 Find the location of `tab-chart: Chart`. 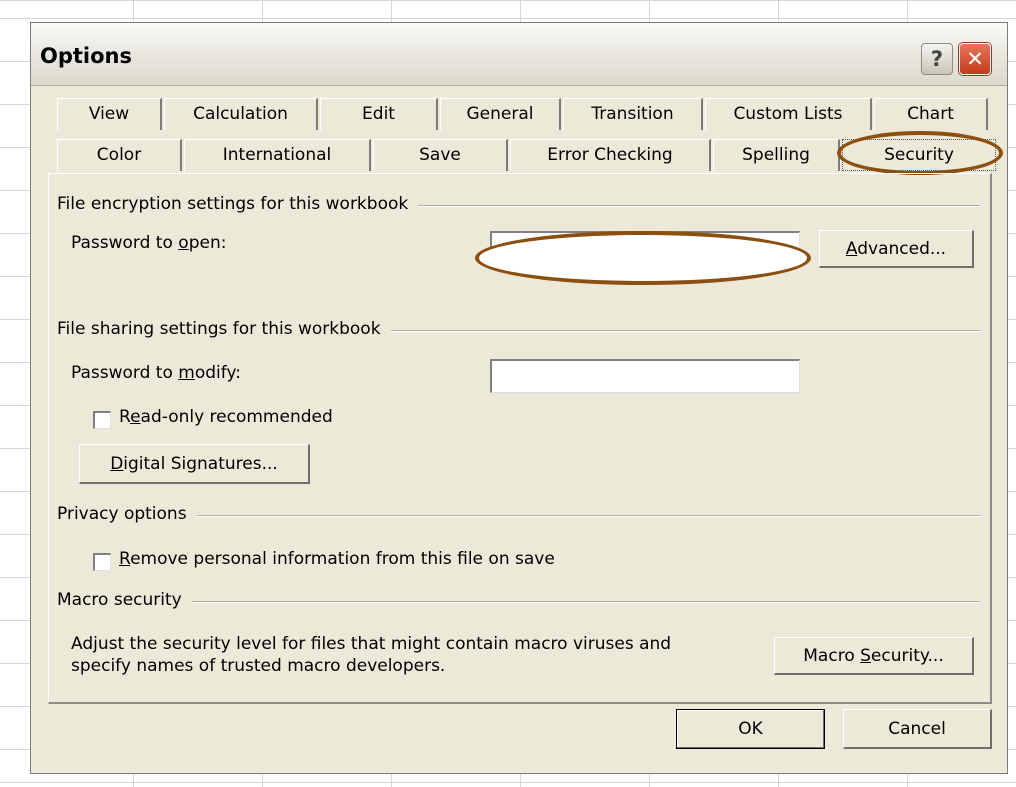

tab-chart: Chart is located at coordinates (931, 114).